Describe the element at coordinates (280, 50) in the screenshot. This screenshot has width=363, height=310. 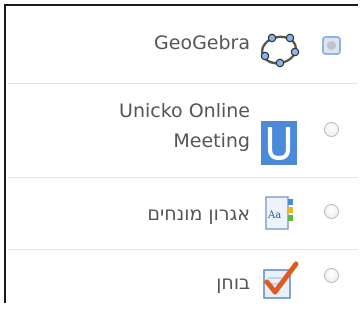
I see `geogebra-icon` at that location.